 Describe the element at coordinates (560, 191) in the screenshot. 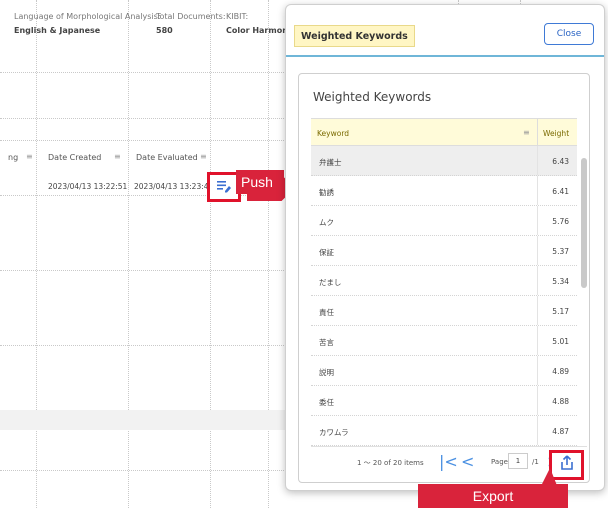

I see `weight-cell: 6.41` at that location.